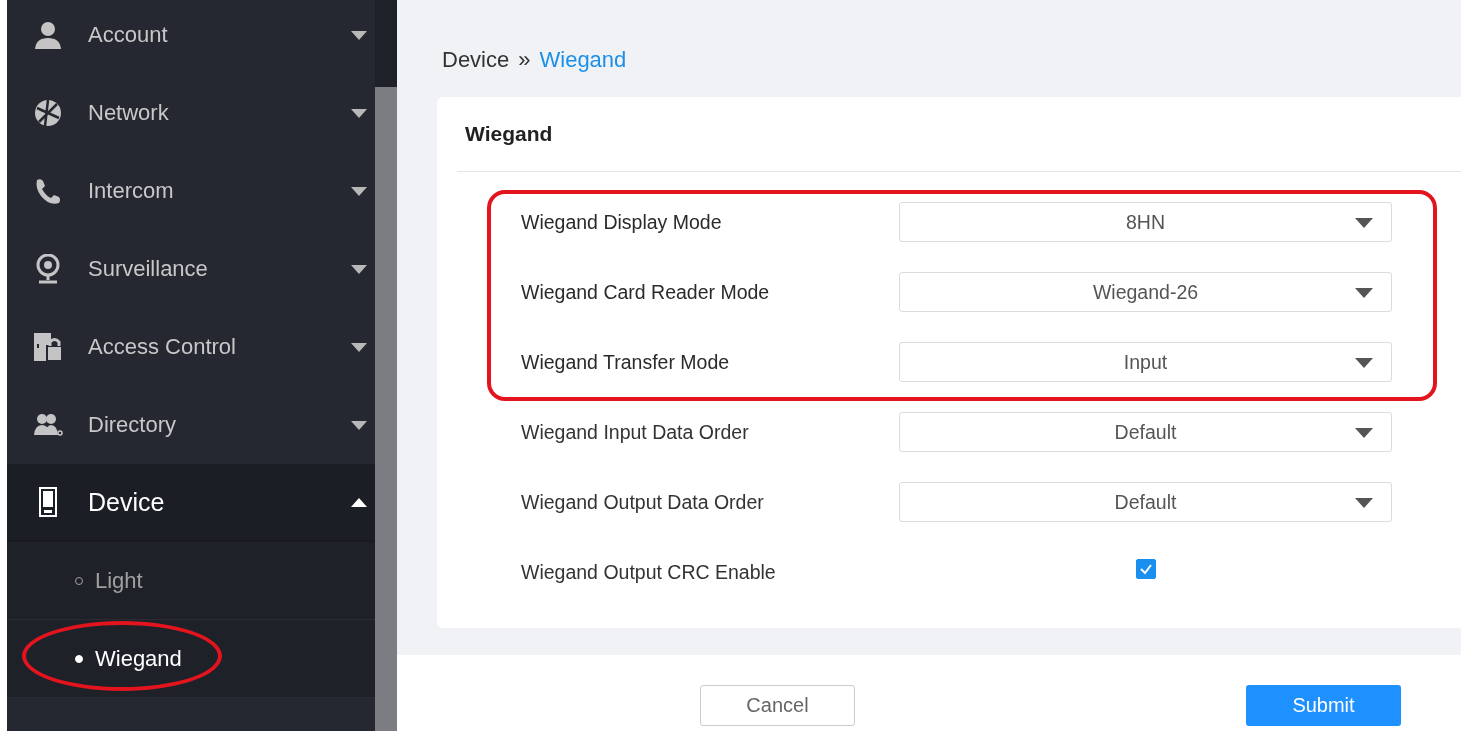 The height and width of the screenshot is (731, 1461). I want to click on field-label: Wiegand Output CRC Enable, so click(649, 572).